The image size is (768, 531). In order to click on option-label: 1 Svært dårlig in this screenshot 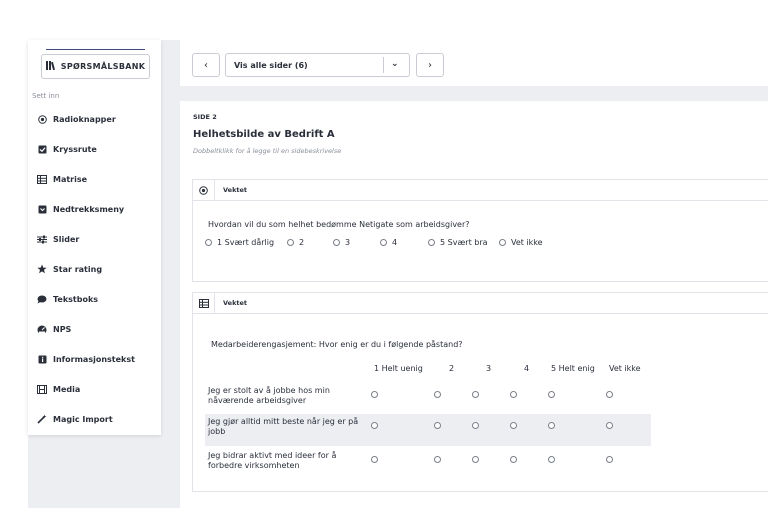, I will do `click(246, 242)`.